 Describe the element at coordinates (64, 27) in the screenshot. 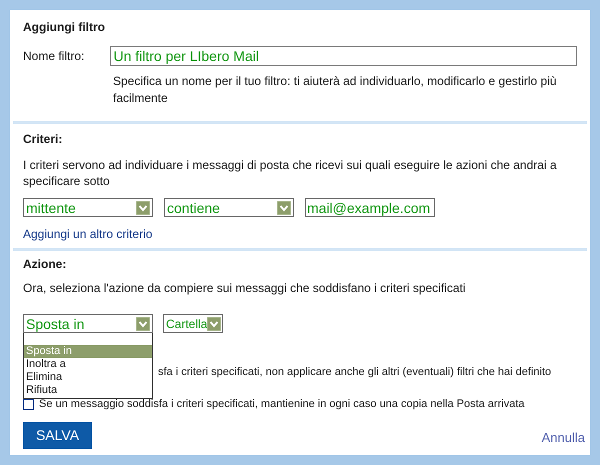

I see `section-title: Aggiungi filtro` at that location.